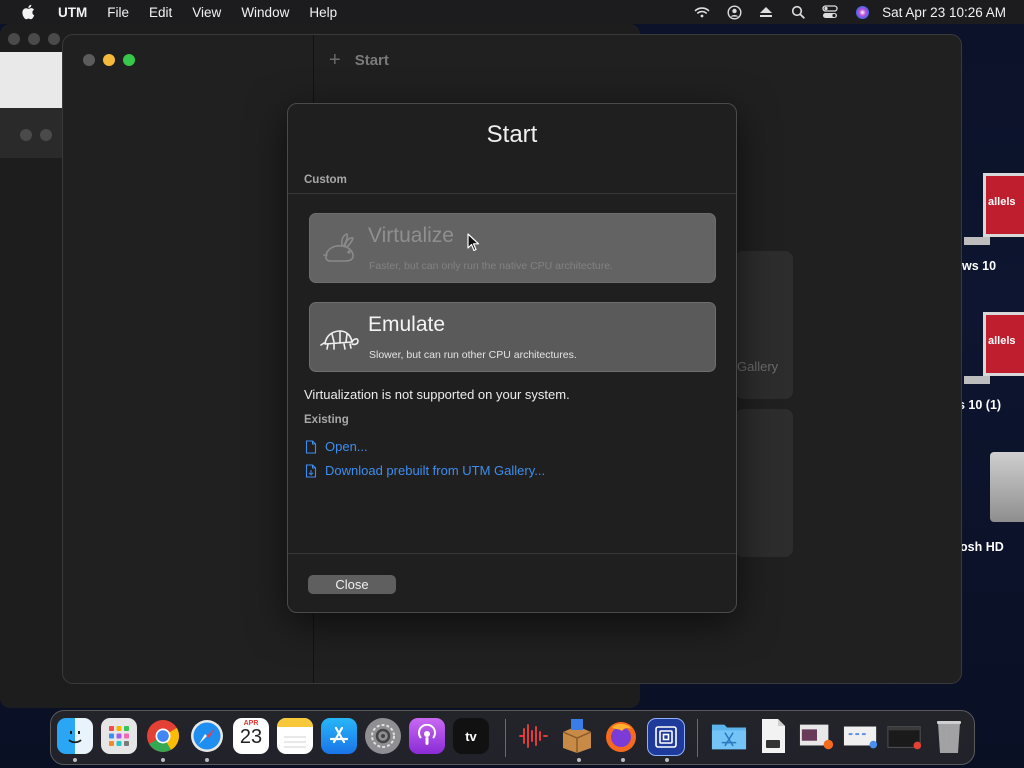  What do you see at coordinates (666, 737) in the screenshot?
I see `utm-icon` at bounding box center [666, 737].